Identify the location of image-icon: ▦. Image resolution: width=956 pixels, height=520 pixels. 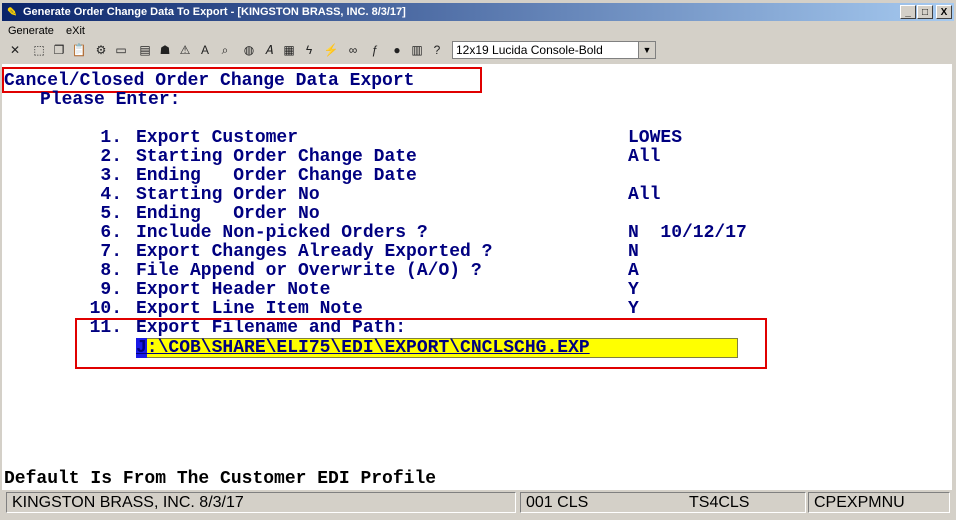
(289, 50).